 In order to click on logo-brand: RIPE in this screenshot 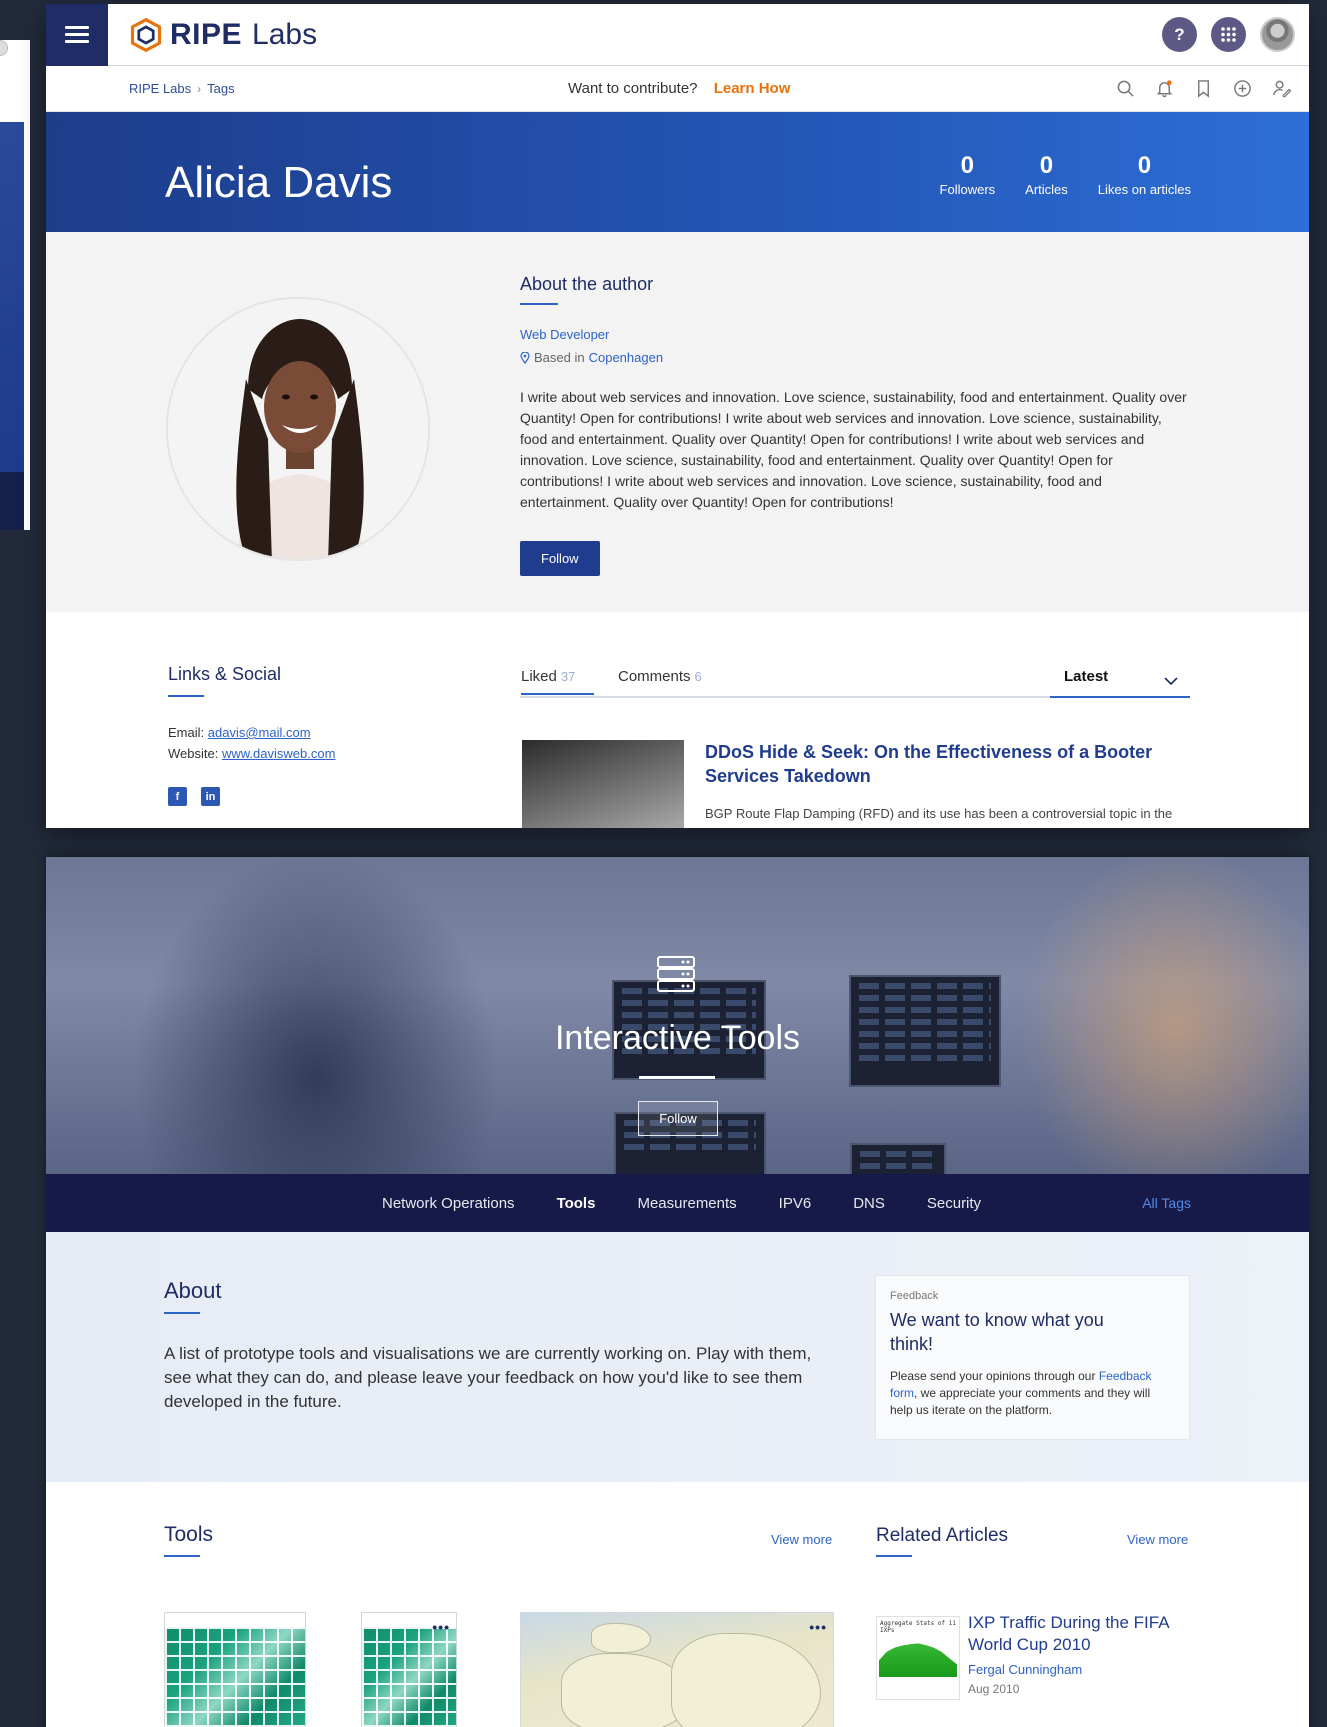, I will do `click(206, 34)`.